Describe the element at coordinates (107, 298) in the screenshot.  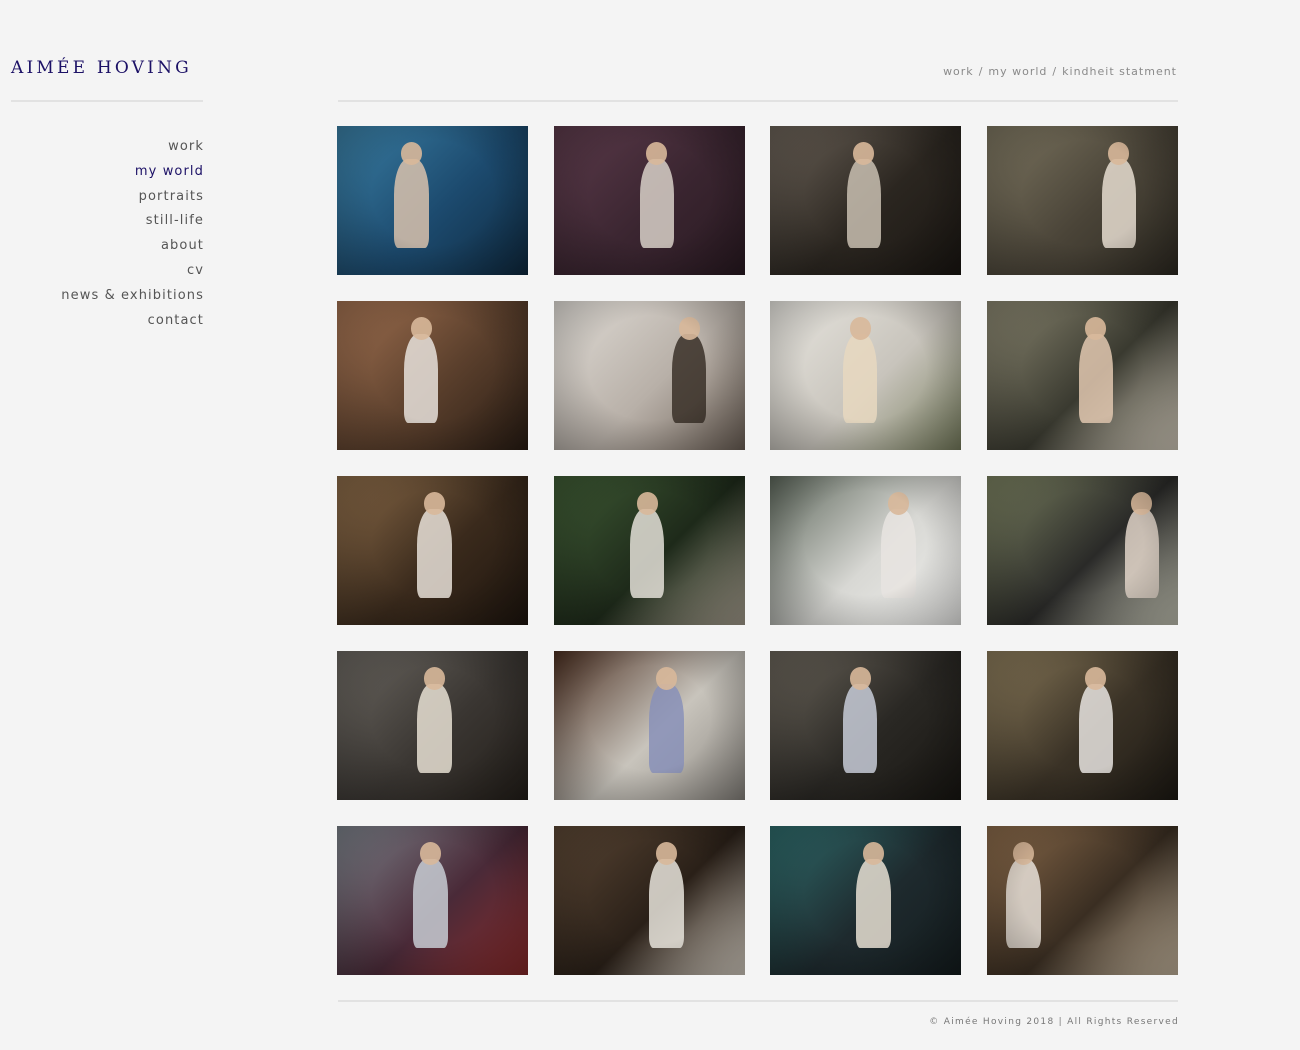
I see `nav-item-news-exhibitions: news & exhibitions` at that location.